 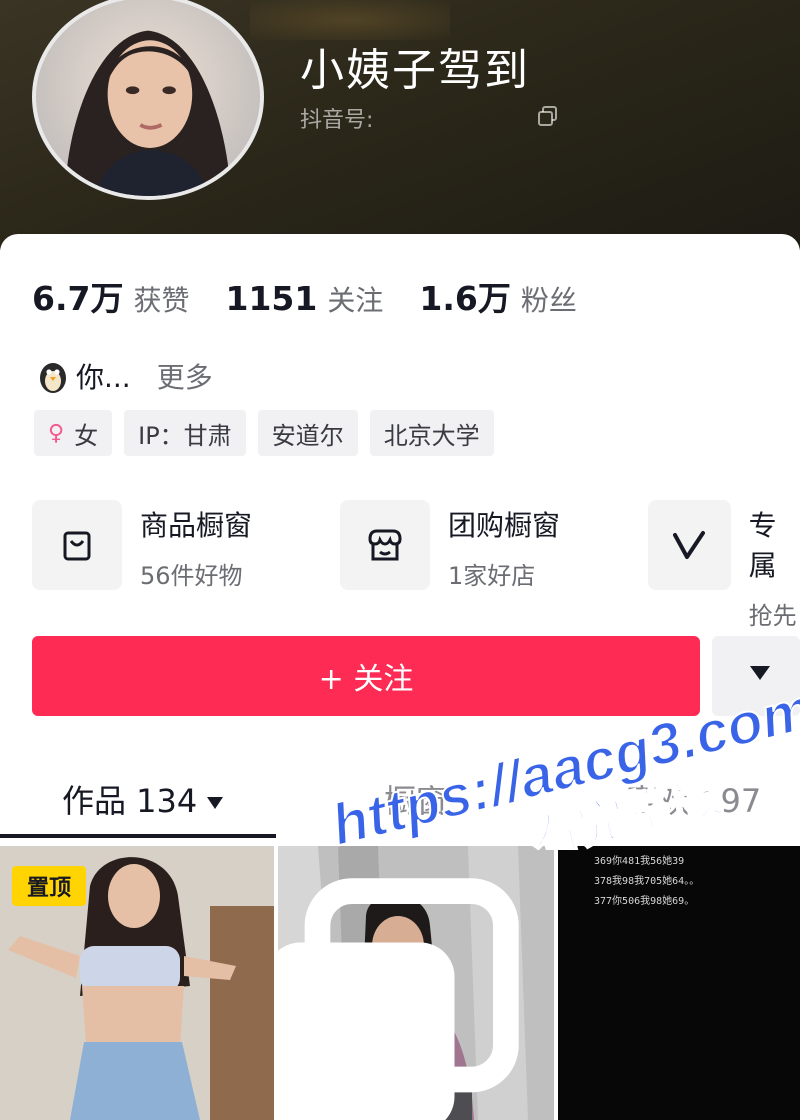 What do you see at coordinates (644, 901) in the screenshot?
I see `chat-line: 377你506我98她69。` at bounding box center [644, 901].